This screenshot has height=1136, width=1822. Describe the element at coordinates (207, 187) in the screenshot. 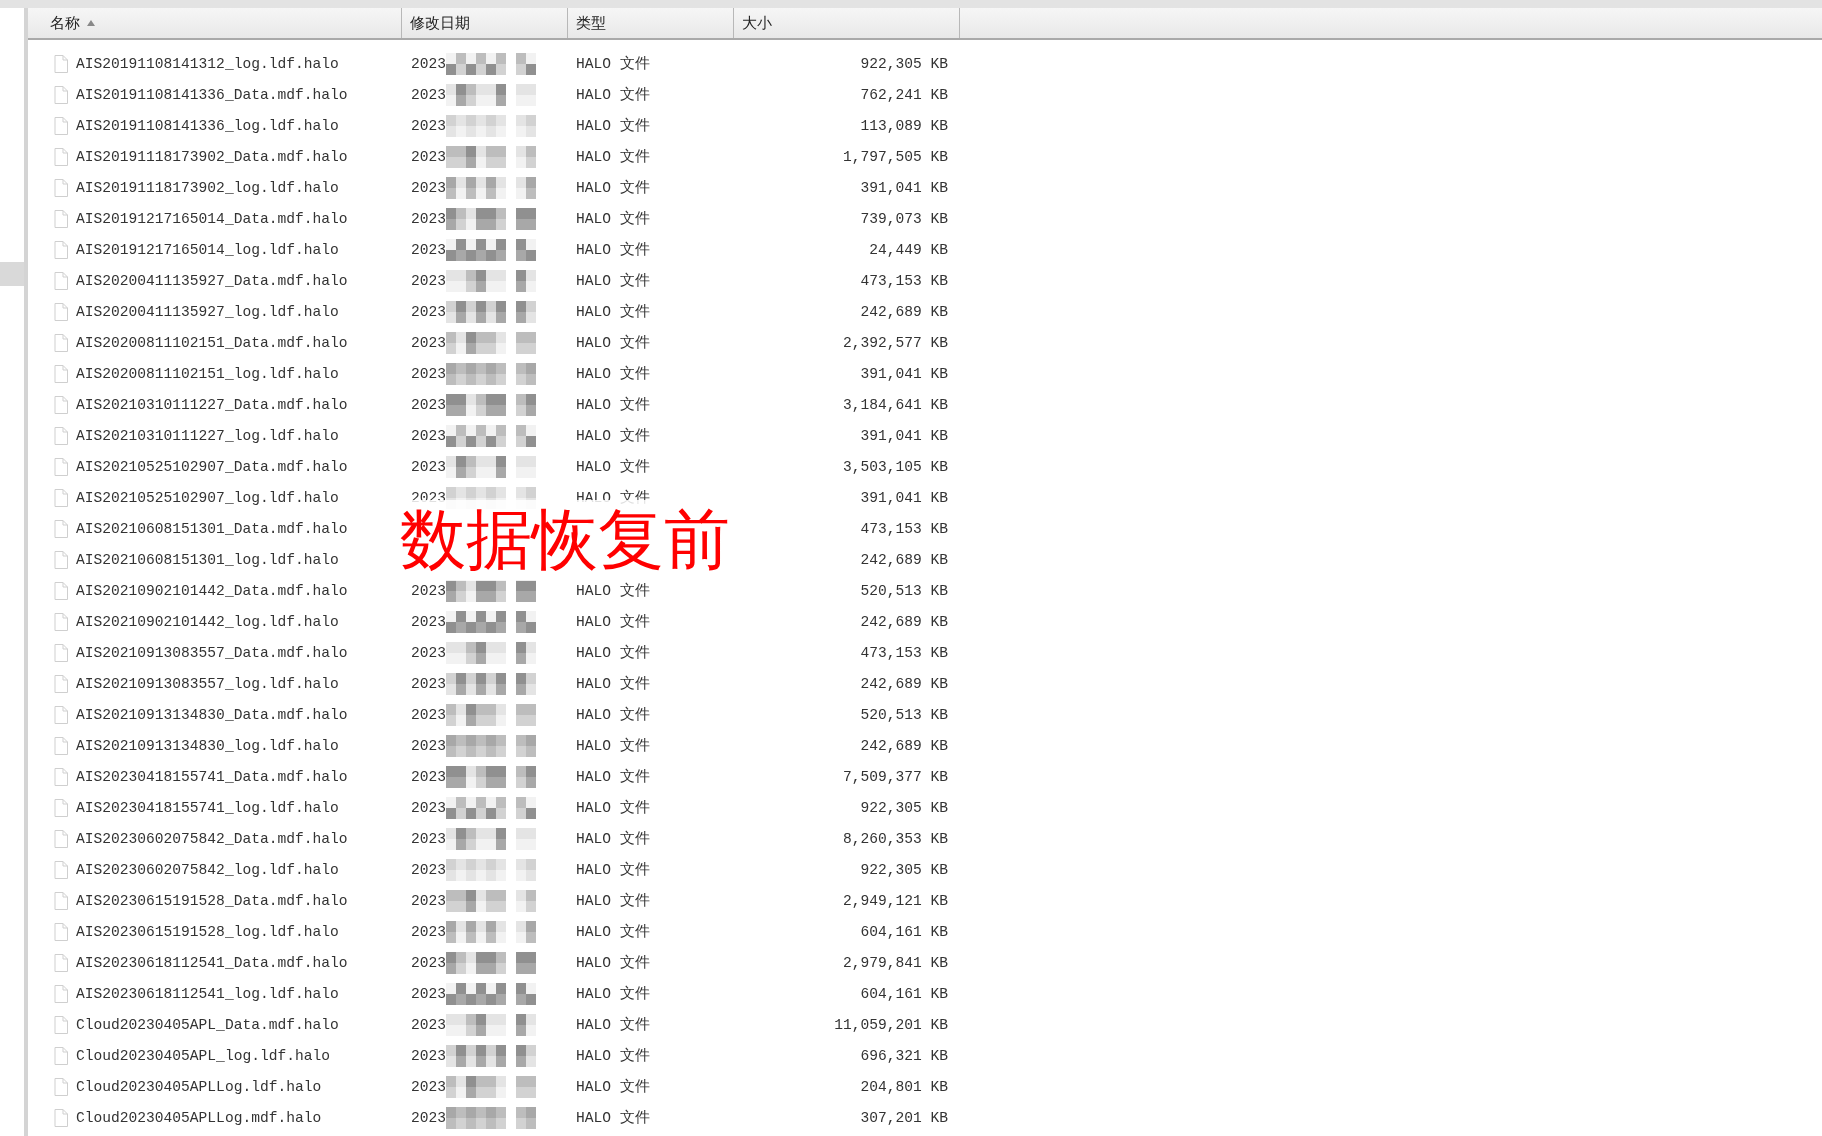

I see `file-name: AIS20191118173902_log.ldf.halo` at that location.